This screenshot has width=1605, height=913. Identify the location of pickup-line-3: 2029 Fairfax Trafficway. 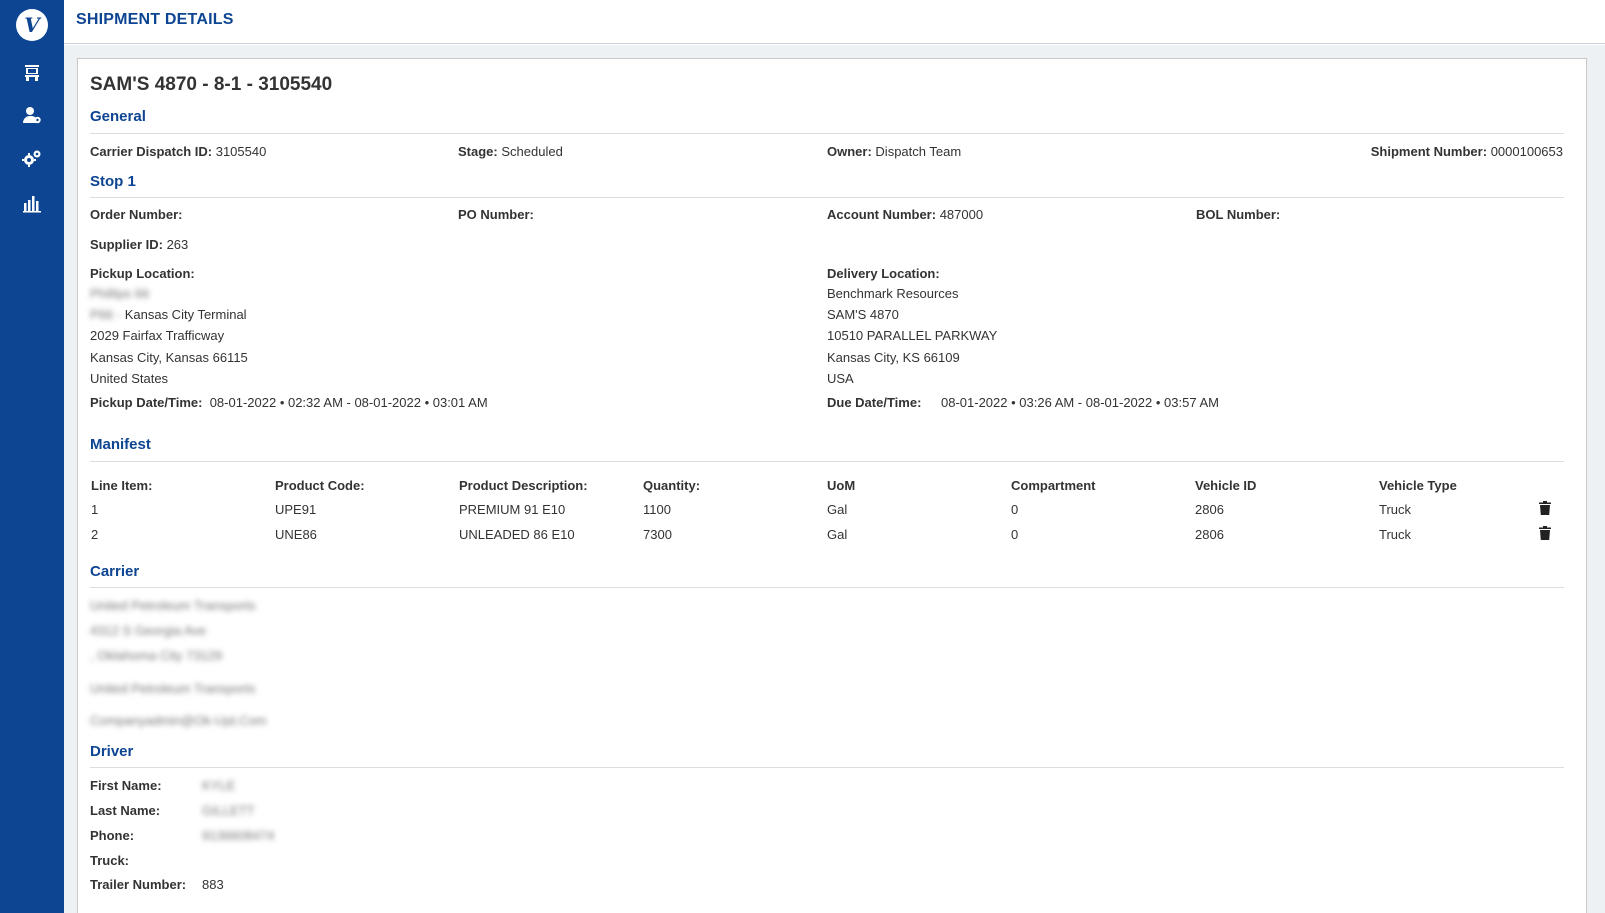
(157, 335).